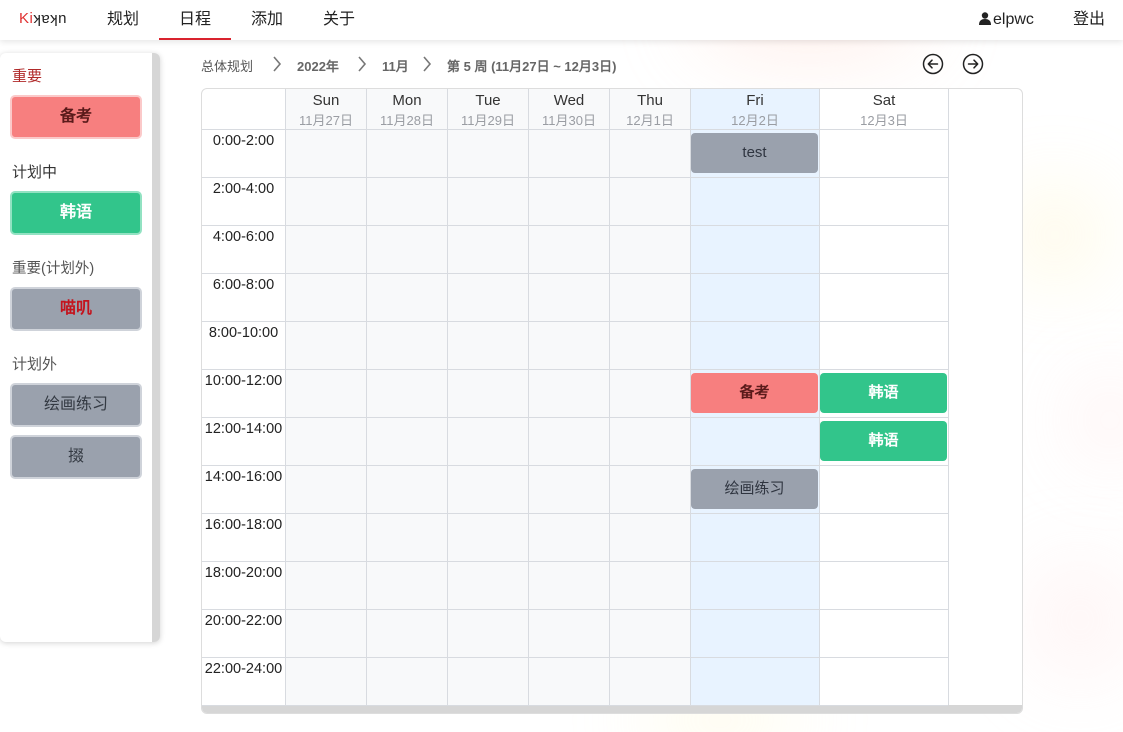 The height and width of the screenshot is (732, 1123). Describe the element at coordinates (754, 153) in the screenshot. I see `event-block: test` at that location.